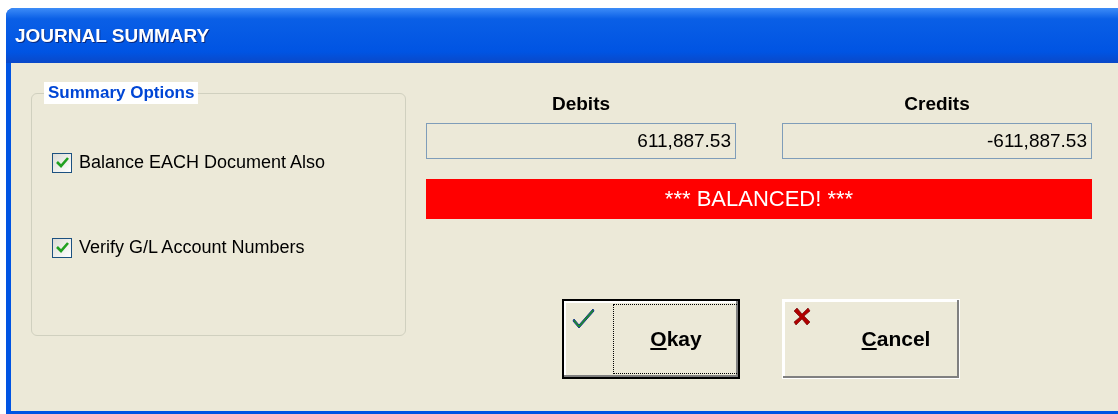 The height and width of the screenshot is (414, 1118). Describe the element at coordinates (112, 35) in the screenshot. I see `window-title: JOURNAL SUMMARY` at that location.